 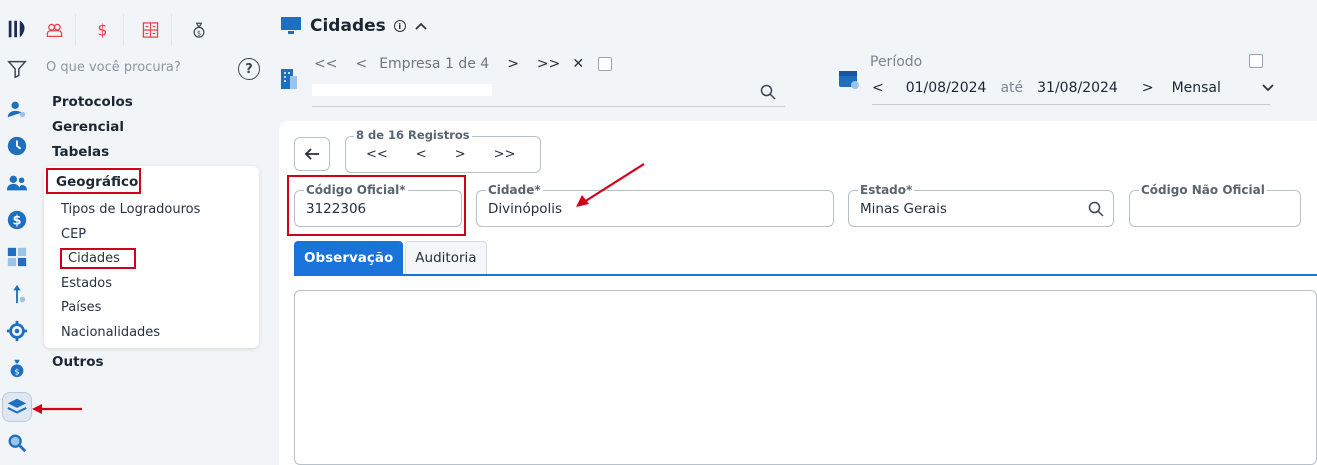 I want to click on monitor-icon, so click(x=291, y=25).